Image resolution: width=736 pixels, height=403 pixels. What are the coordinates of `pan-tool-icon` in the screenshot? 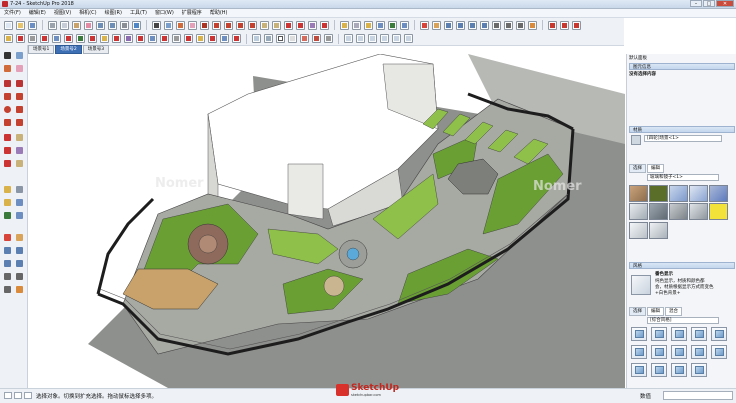 It's located at (19, 237).